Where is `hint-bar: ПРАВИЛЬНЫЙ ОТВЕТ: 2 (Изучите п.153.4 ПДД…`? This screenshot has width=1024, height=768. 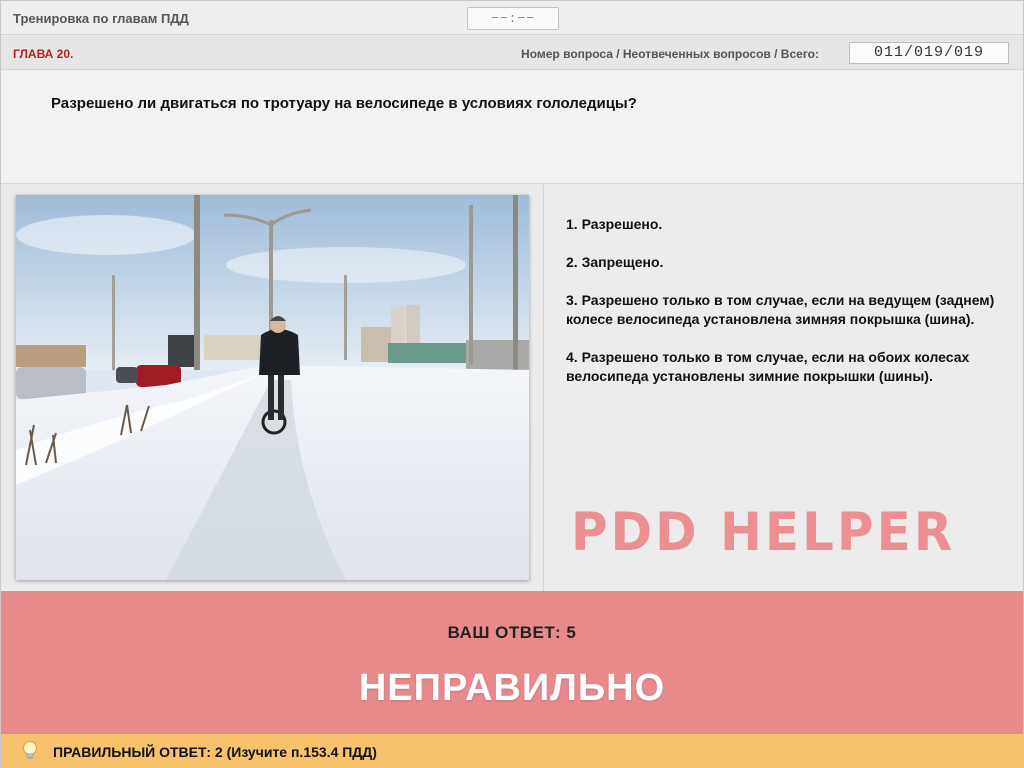 hint-bar: ПРАВИЛЬНЫЙ ОТВЕТ: 2 (Изучите п.153.4 ПДД… is located at coordinates (512, 750).